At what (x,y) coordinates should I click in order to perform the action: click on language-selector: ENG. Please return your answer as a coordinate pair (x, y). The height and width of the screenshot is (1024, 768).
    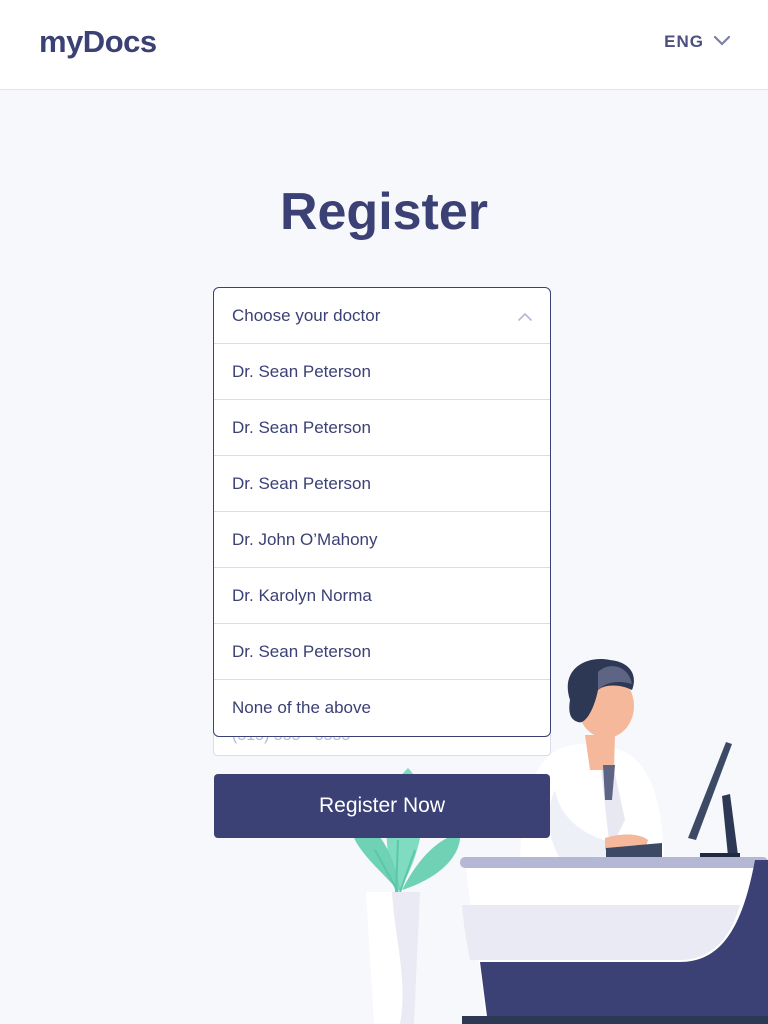
    Looking at the image, I should click on (697, 42).